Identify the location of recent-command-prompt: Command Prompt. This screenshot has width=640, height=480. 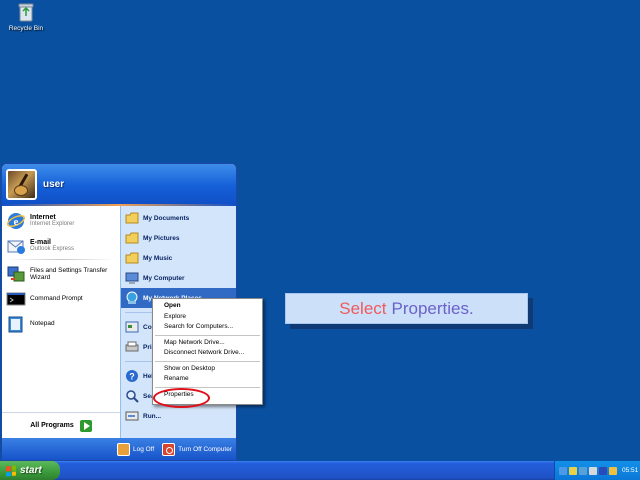
(61, 298).